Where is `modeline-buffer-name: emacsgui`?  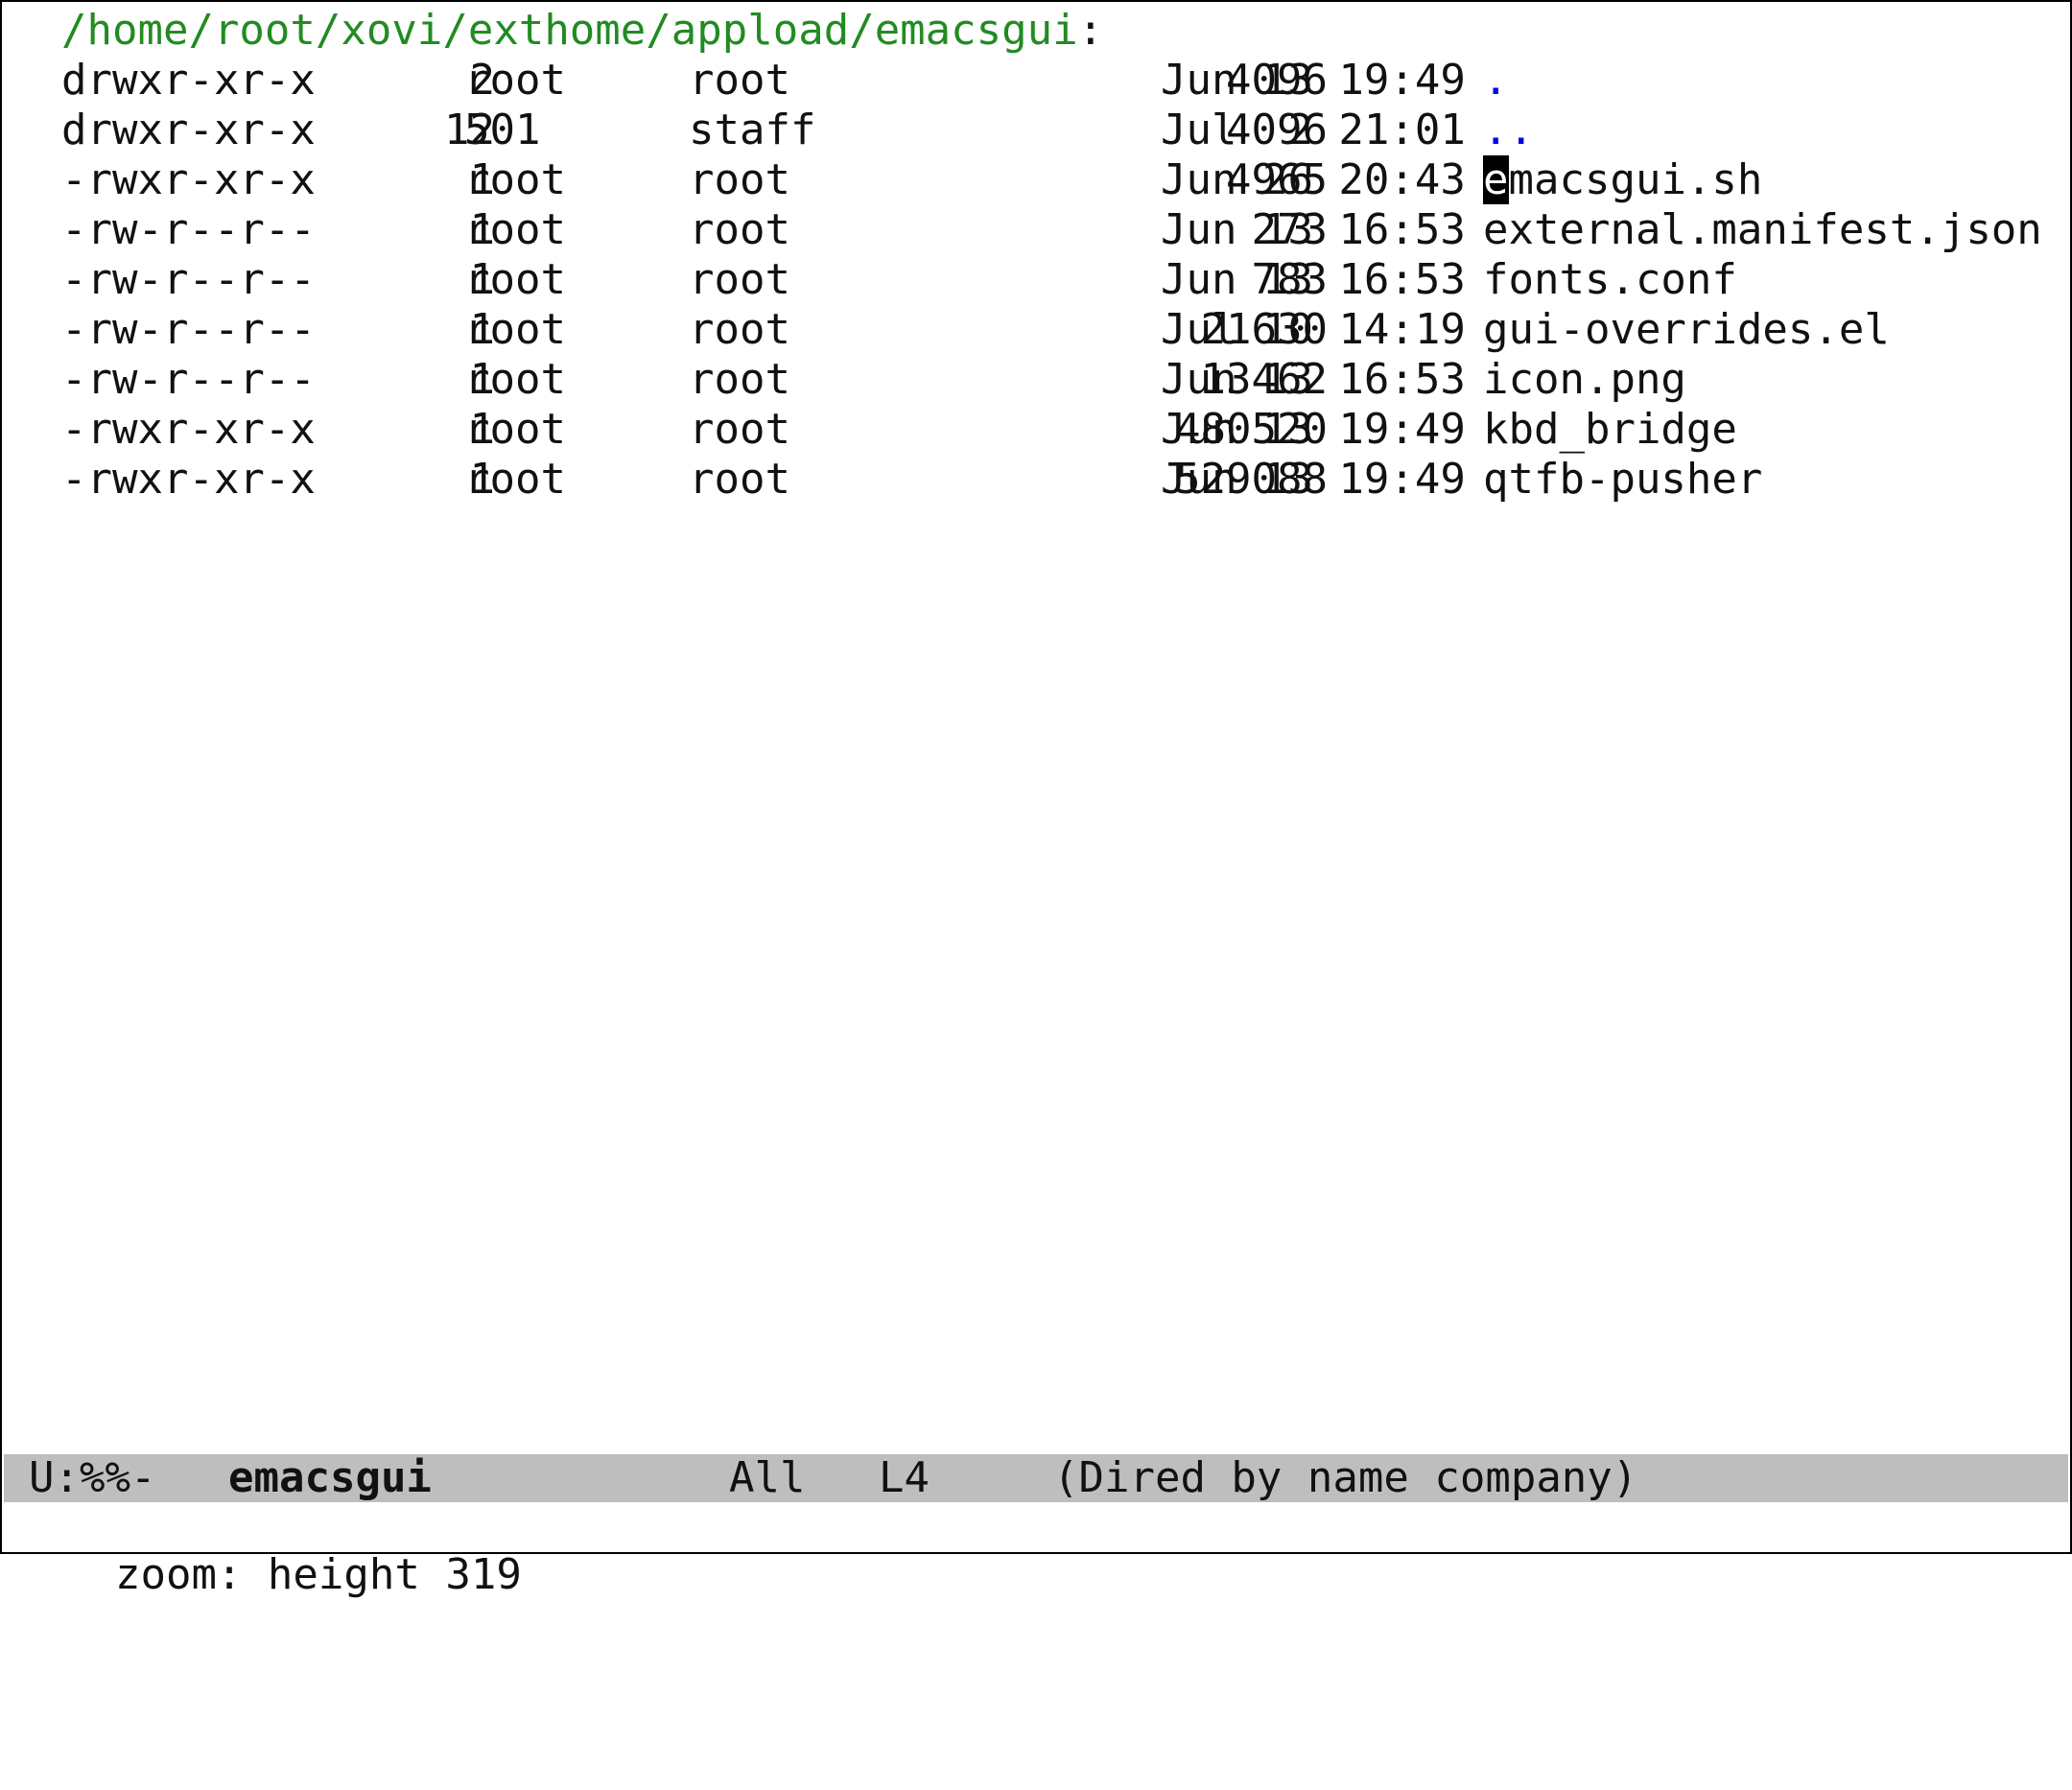
modeline-buffer-name: emacsgui is located at coordinates (330, 1478).